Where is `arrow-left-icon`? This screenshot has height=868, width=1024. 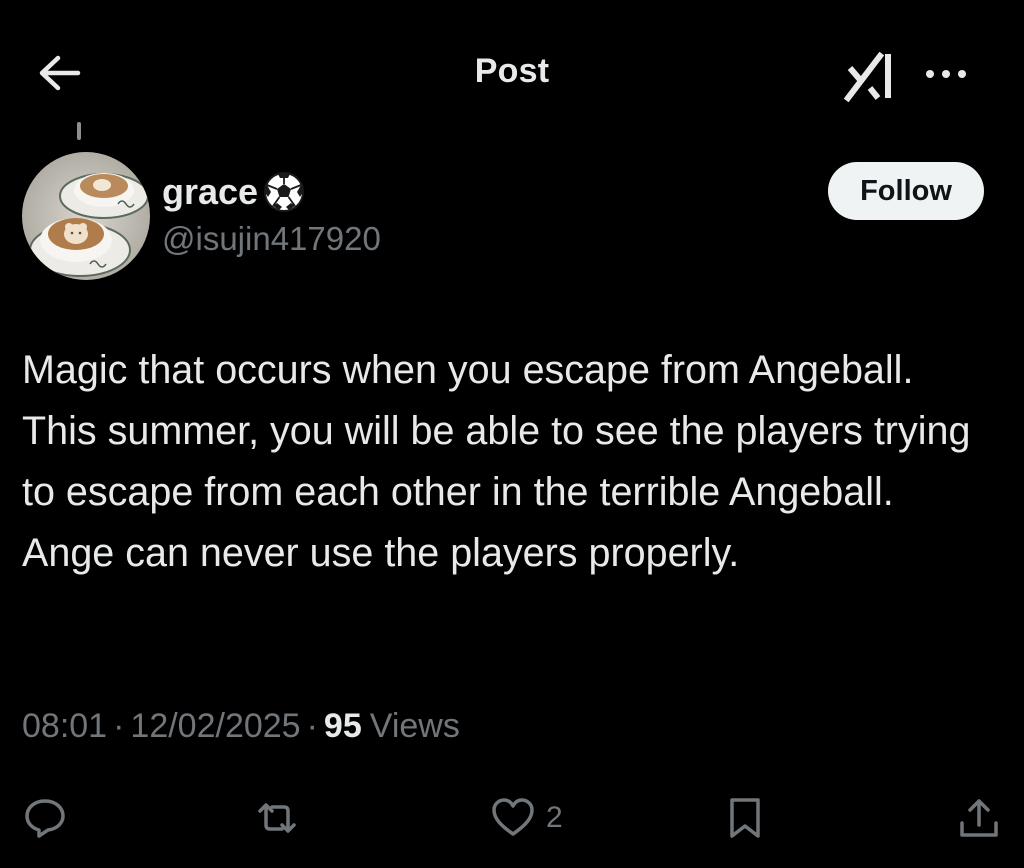
arrow-left-icon is located at coordinates (60, 73).